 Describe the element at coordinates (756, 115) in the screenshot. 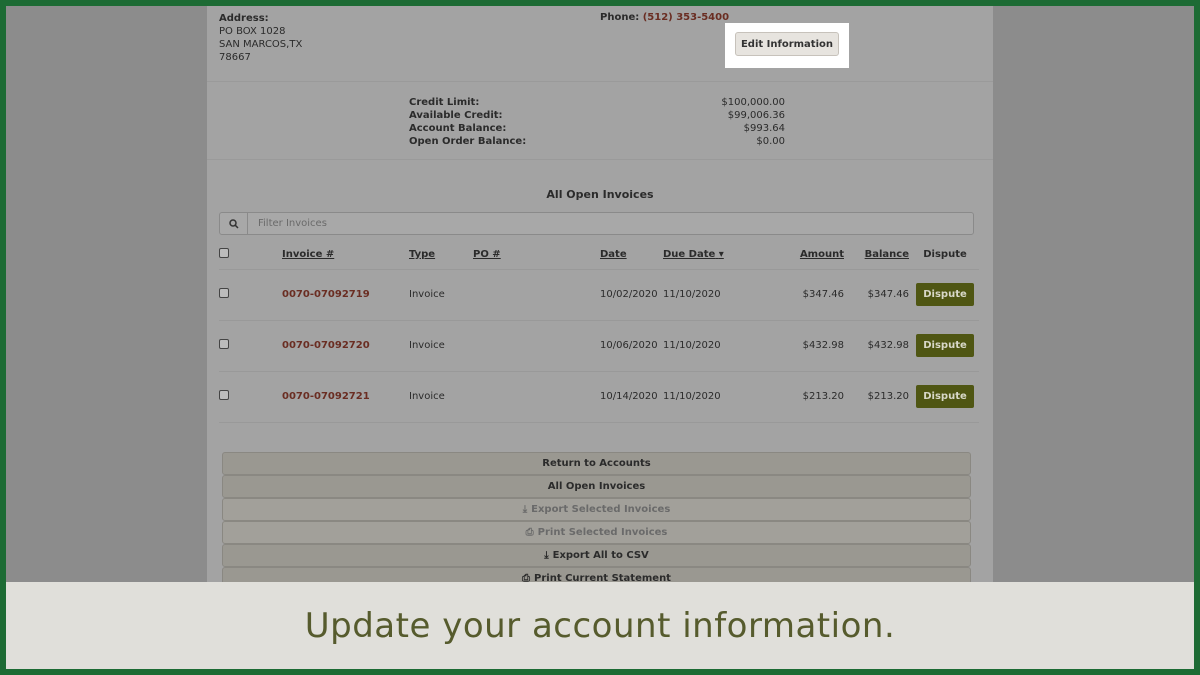

I see `available-credit-value: $99,006.36` at that location.